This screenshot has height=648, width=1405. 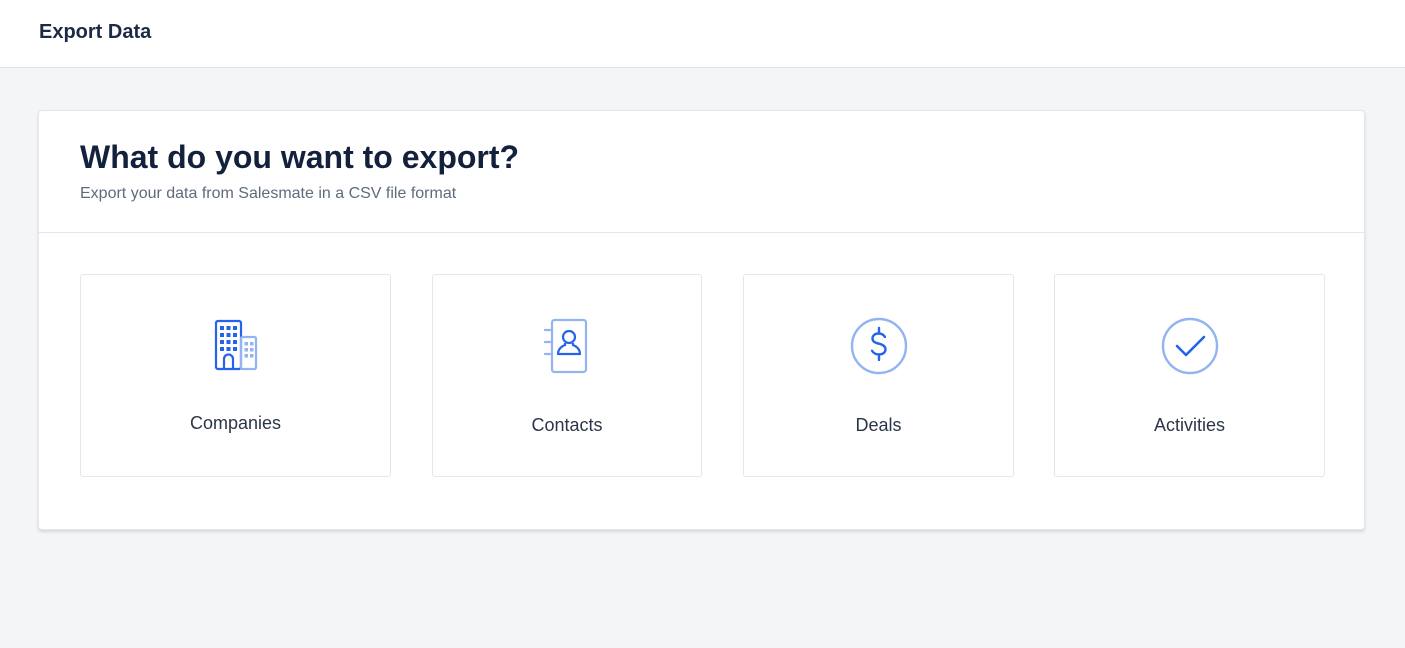 I want to click on export-option-companies: Companies, so click(x=235, y=375).